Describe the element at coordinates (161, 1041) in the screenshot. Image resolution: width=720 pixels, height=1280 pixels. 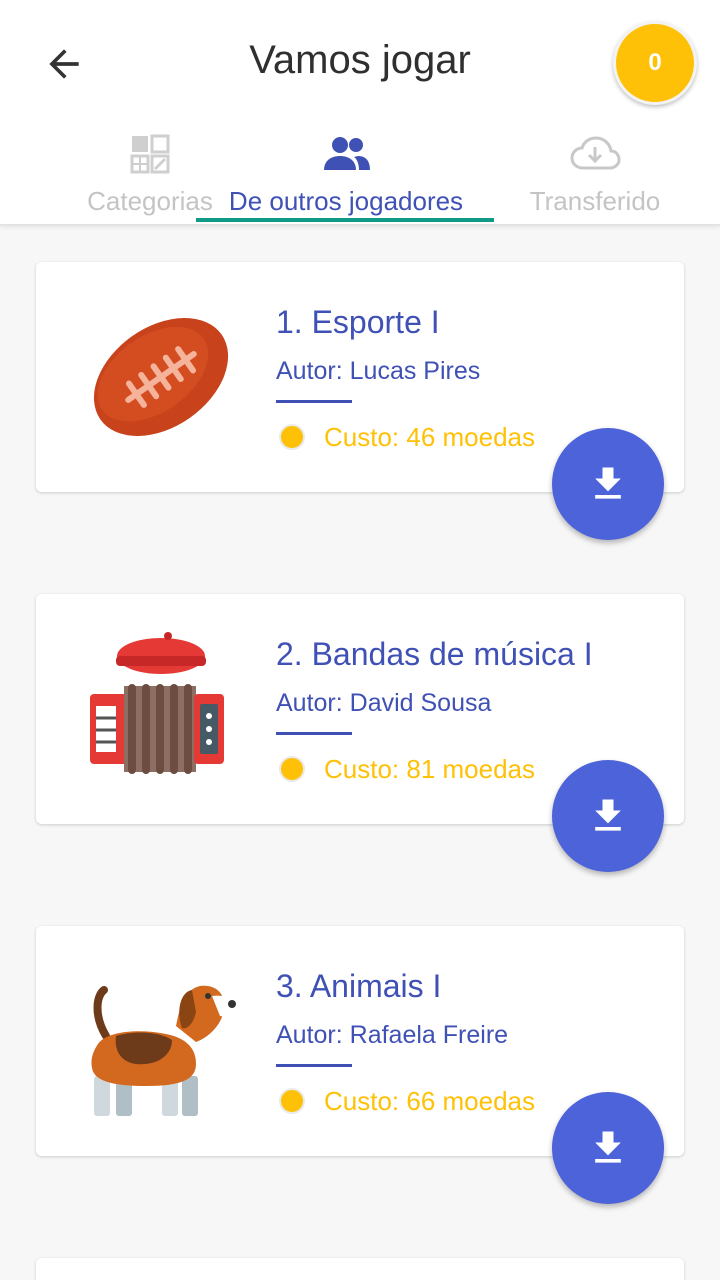
I see `dog-image` at that location.